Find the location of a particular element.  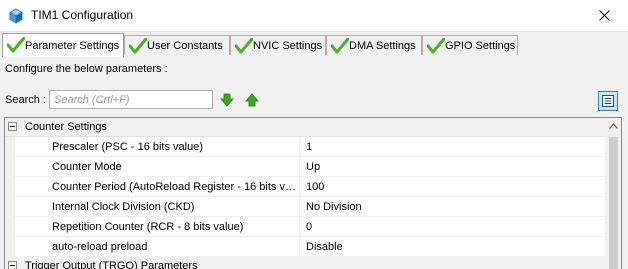

parameter-value: Disable is located at coordinates (324, 247).